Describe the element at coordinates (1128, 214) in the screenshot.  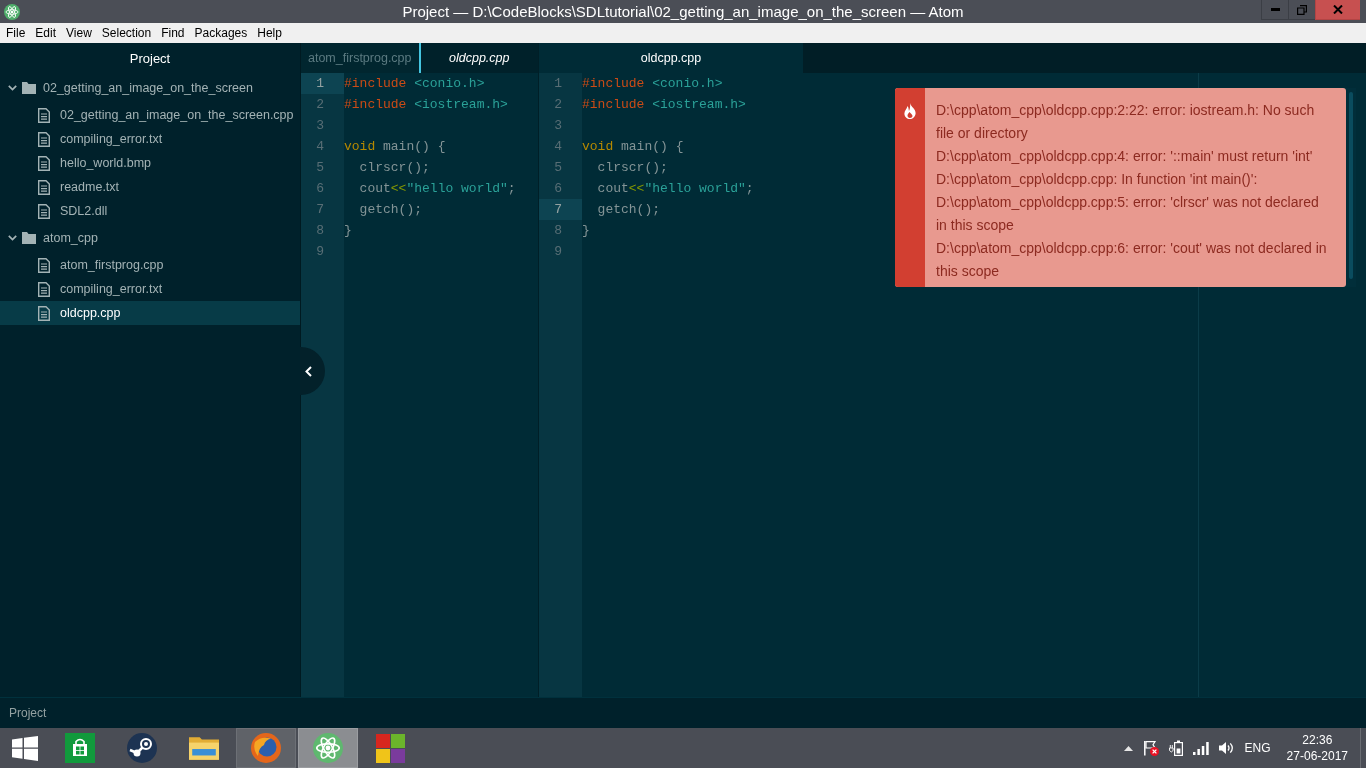
I see `error-message: D:\cpp\atom_cpp\oldcpp.cpp:5: error: 'clrscr' was not declared in this scope` at that location.